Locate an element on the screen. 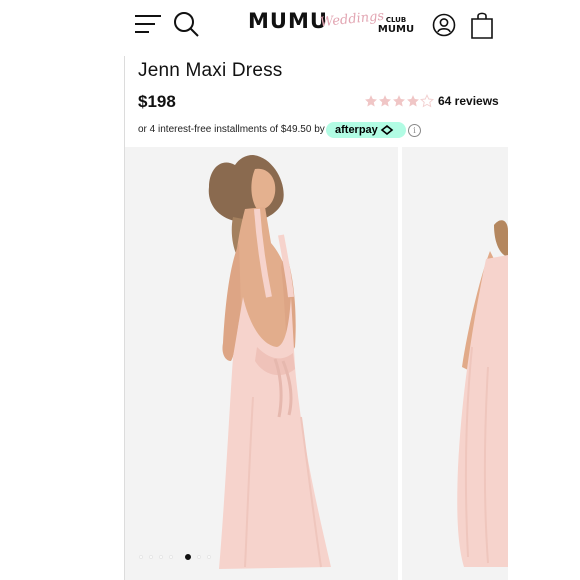 This screenshot has width=580, height=580. afterpay-arrow-icon is located at coordinates (387, 130).